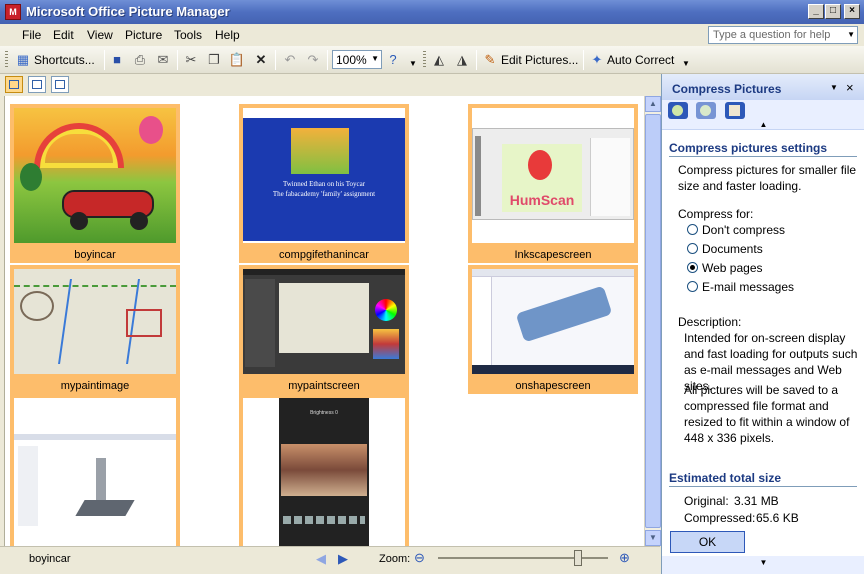  What do you see at coordinates (834, 87) in the screenshot?
I see `task-pane-menu-icon: ▼` at bounding box center [834, 87].